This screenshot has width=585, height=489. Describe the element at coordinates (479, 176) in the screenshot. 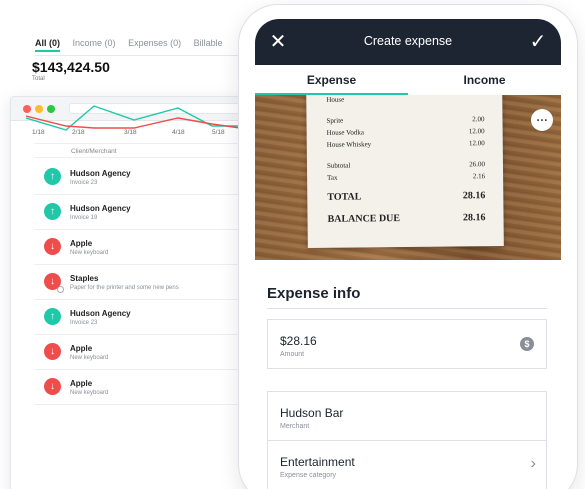

I see `receipt-item-value: 2.16` at that location.